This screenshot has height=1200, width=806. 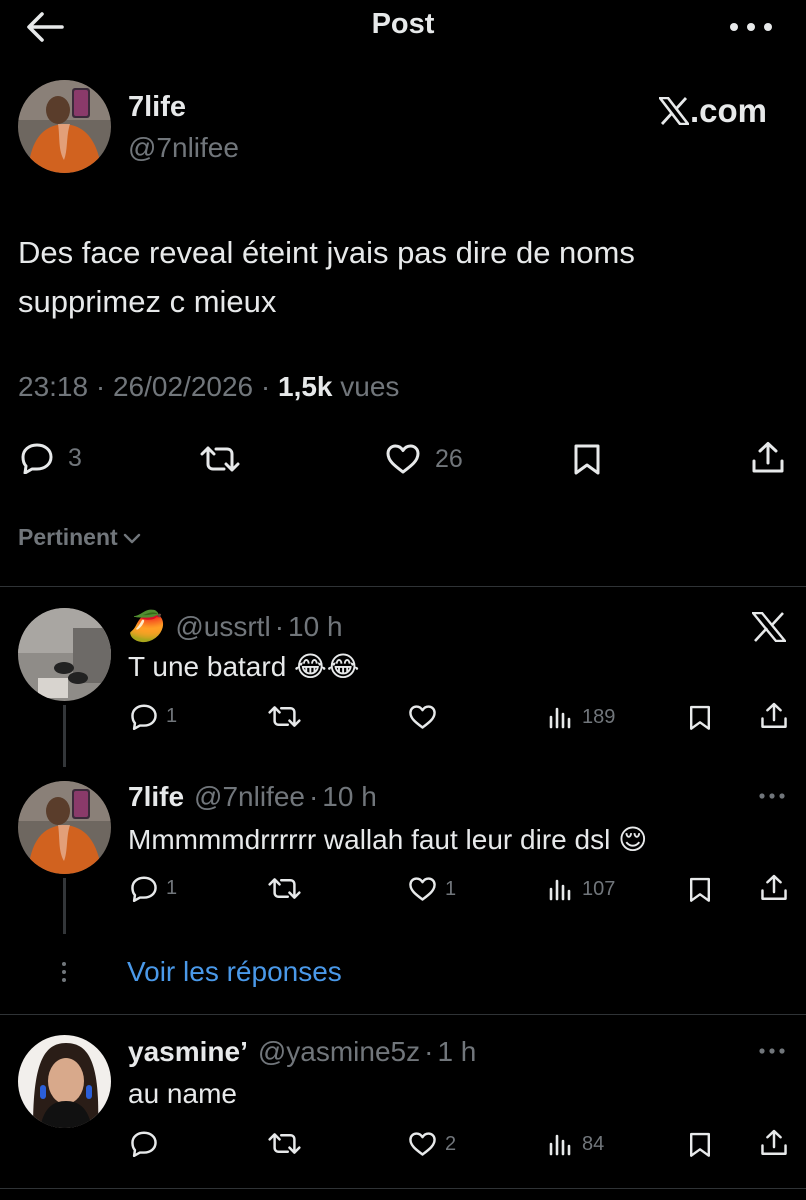 What do you see at coordinates (64, 654) in the screenshot?
I see `reply-avatar-ussrtl` at bounding box center [64, 654].